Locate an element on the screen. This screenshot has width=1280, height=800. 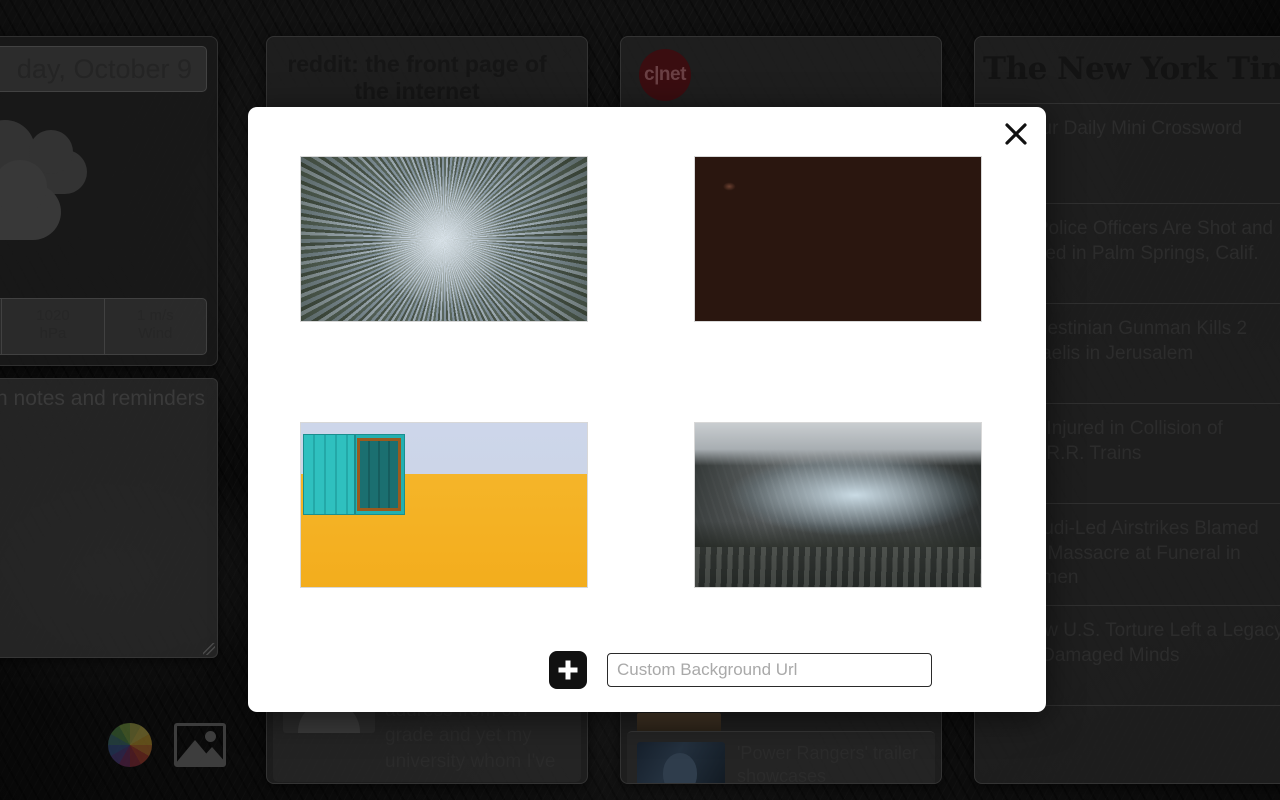
cnet-widget-body: 'Power Rangers' trailer showcases is located at coordinates (781, 748).